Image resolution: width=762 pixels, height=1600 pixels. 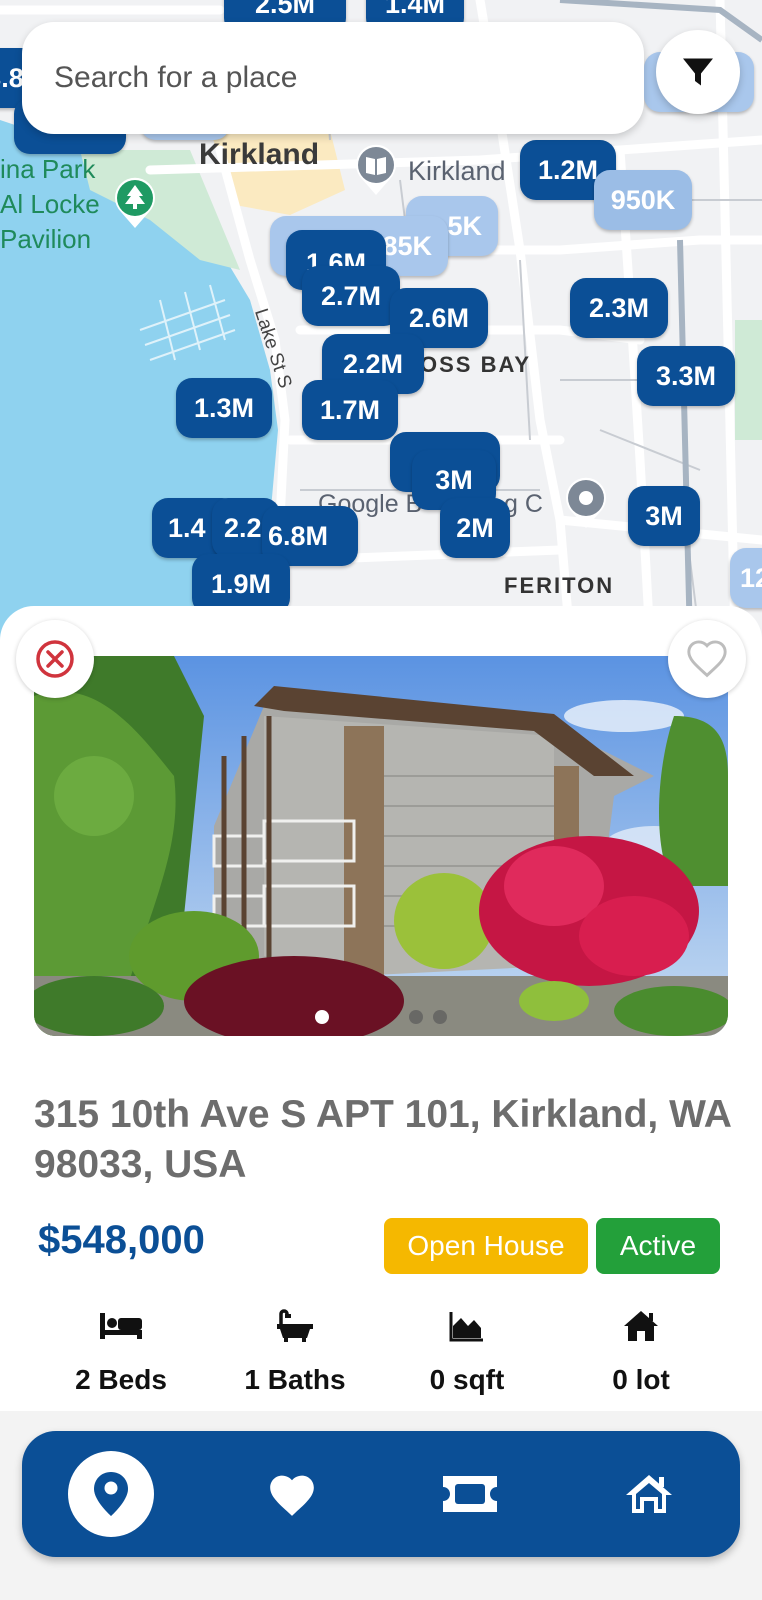 What do you see at coordinates (381, 1494) in the screenshot?
I see `bottom-nav` at bounding box center [381, 1494].